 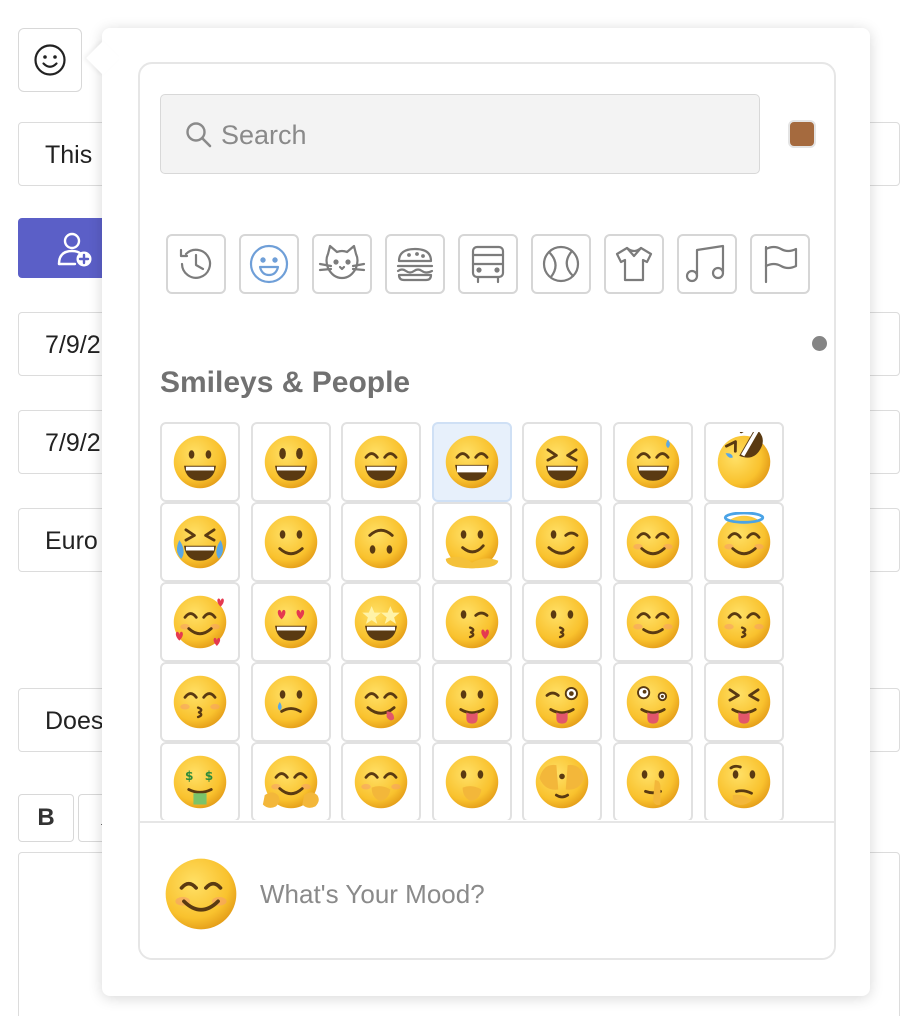 I want to click on rolling-on-floor-laughing-icon, so click(x=743, y=460).